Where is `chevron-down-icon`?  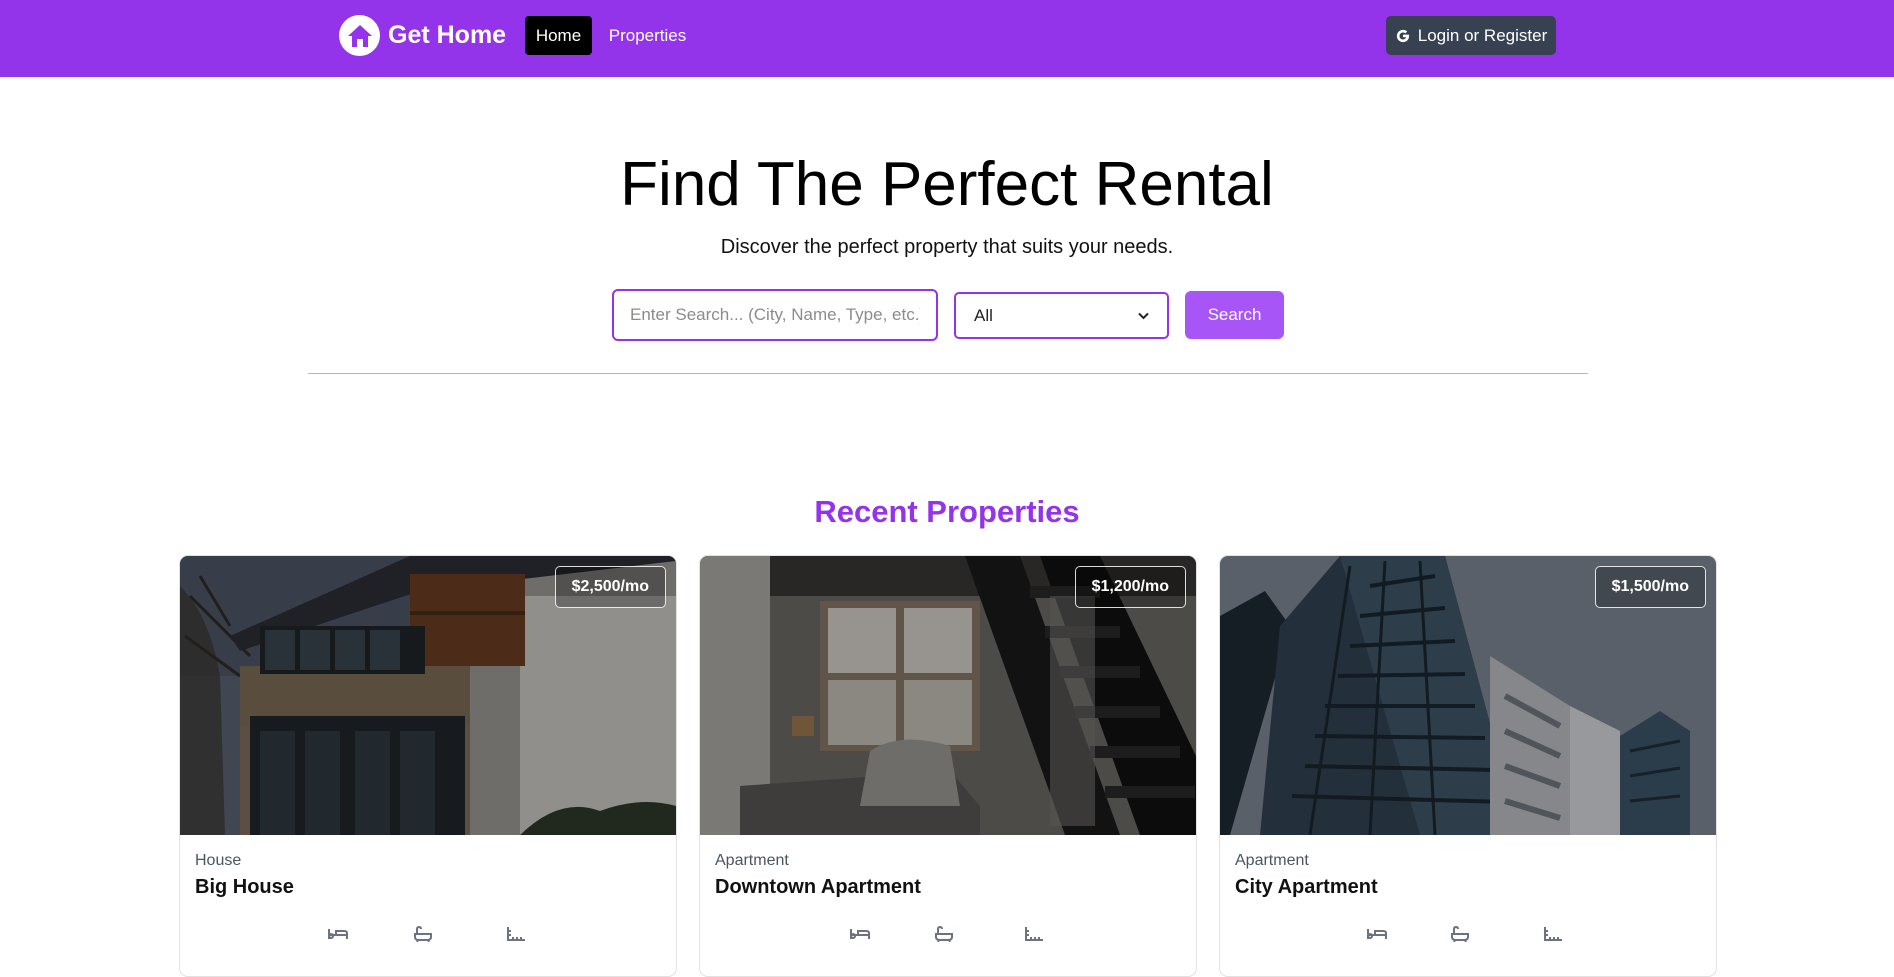 chevron-down-icon is located at coordinates (1143, 315).